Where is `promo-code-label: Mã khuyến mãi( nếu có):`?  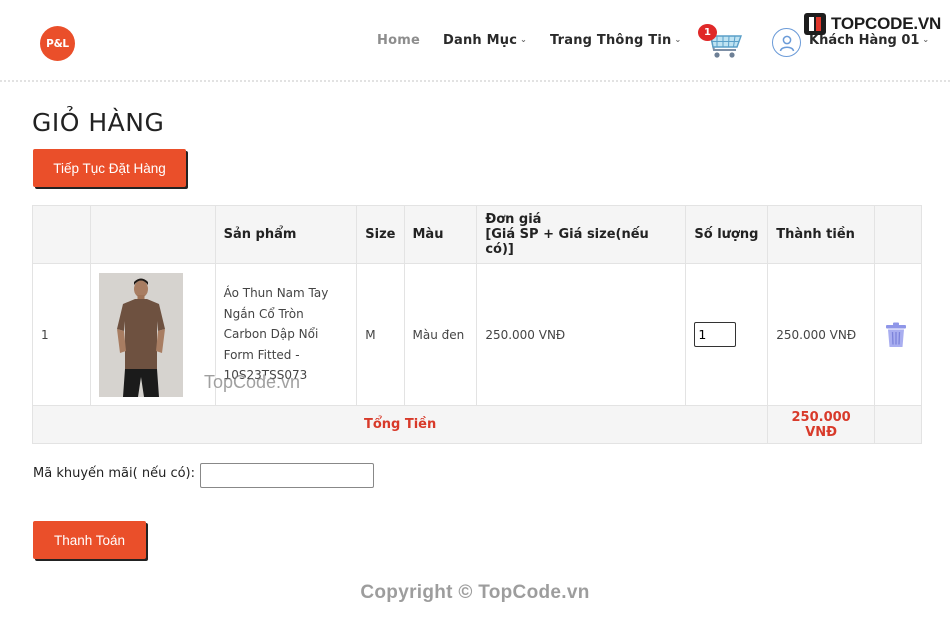
promo-code-label: Mã khuyến mãi( nếu có): is located at coordinates (114, 473).